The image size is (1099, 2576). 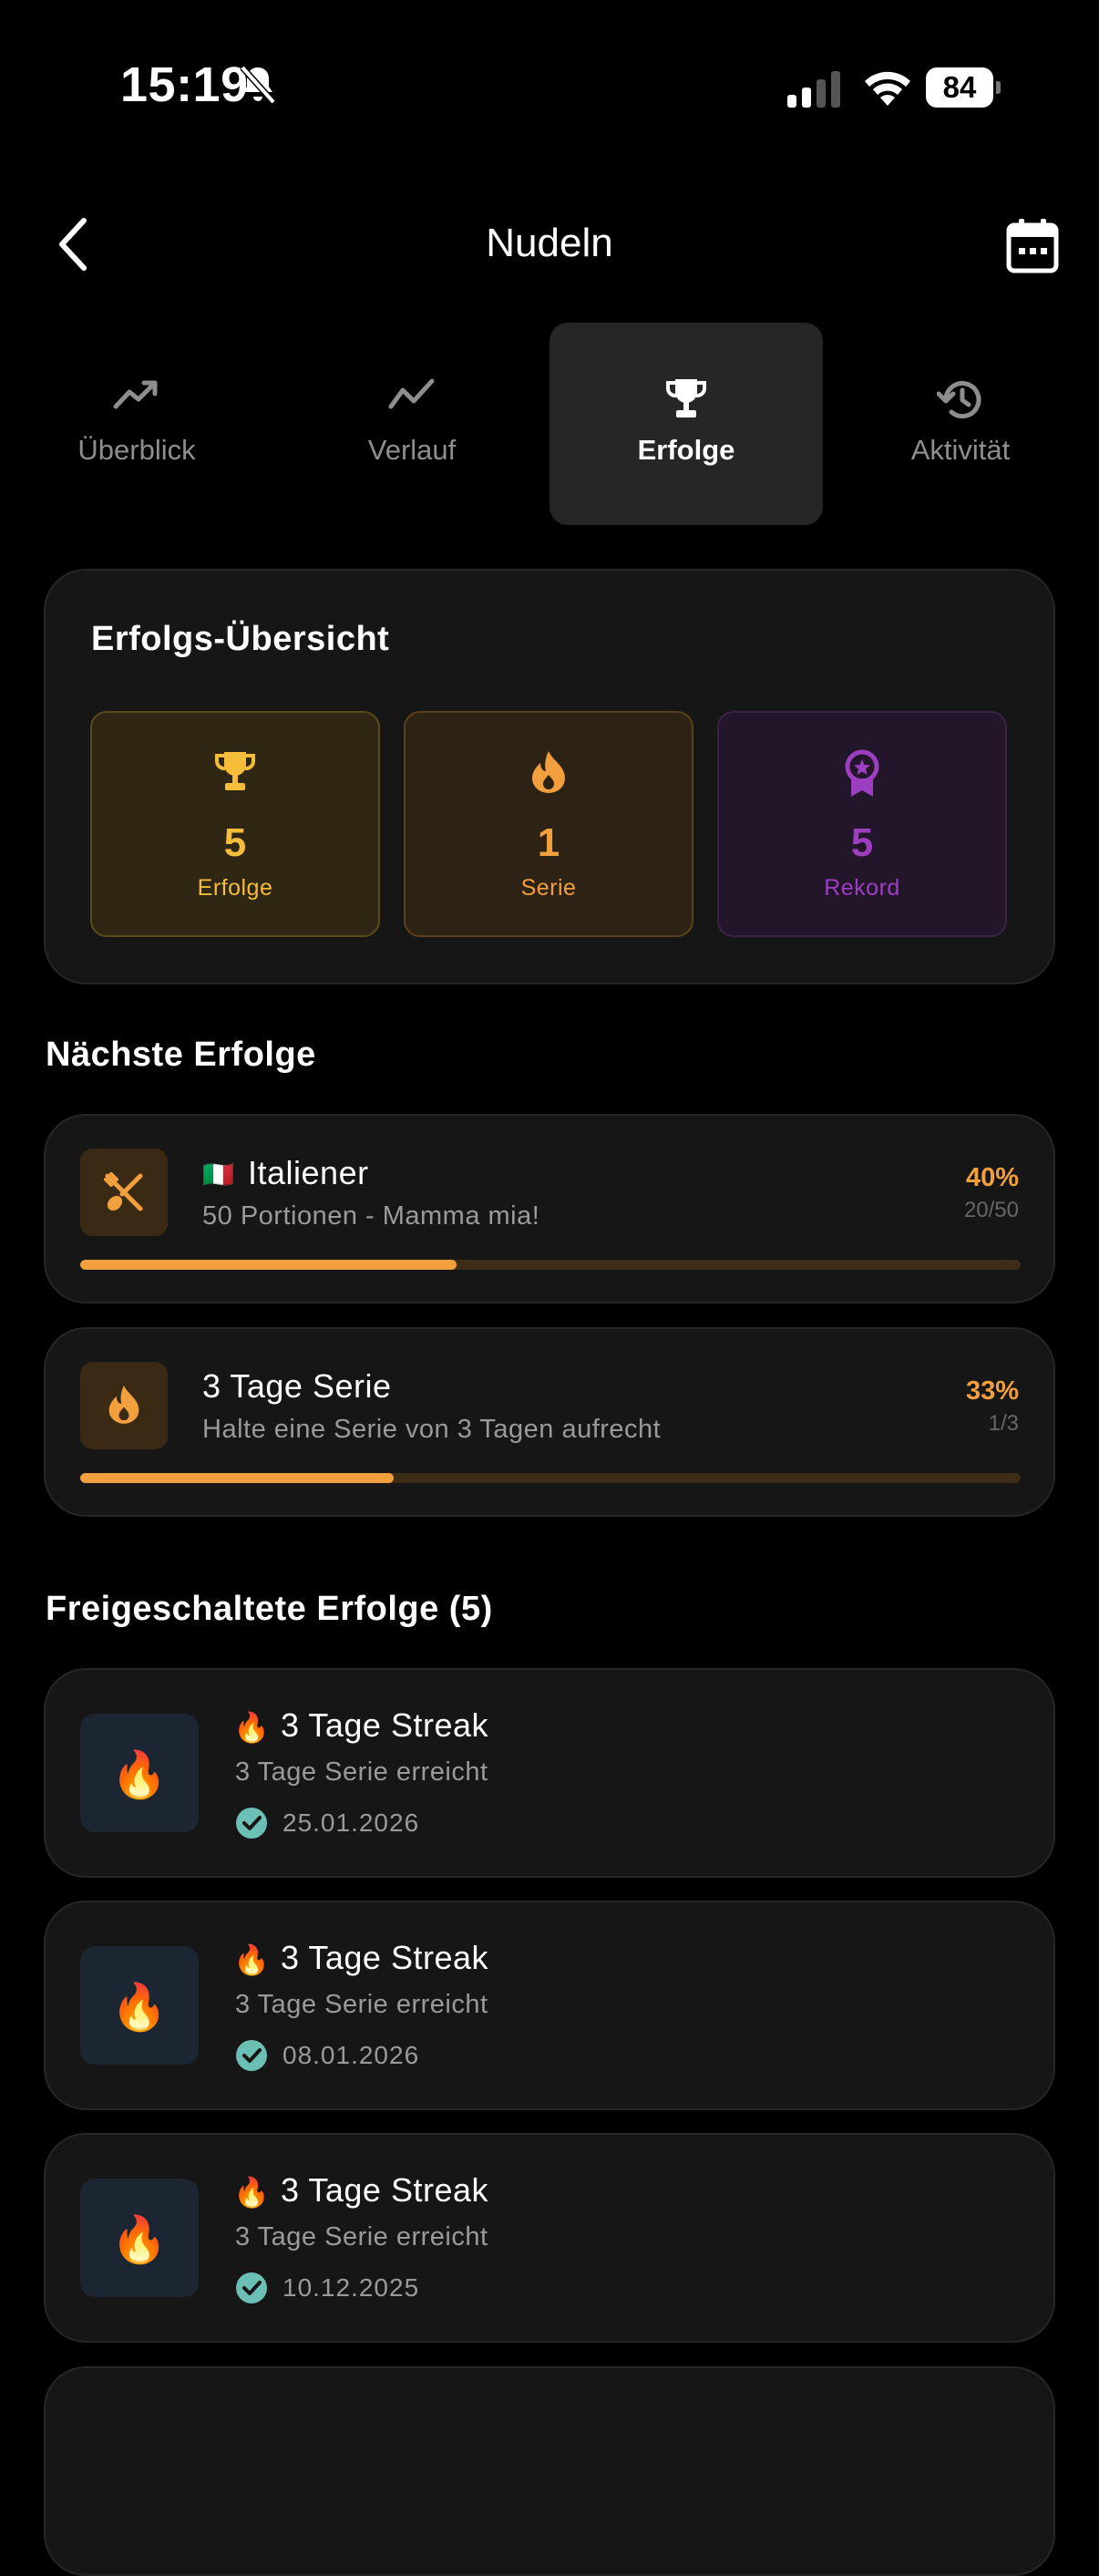 What do you see at coordinates (218, 1174) in the screenshot?
I see `flag-italy: 🇮🇹` at bounding box center [218, 1174].